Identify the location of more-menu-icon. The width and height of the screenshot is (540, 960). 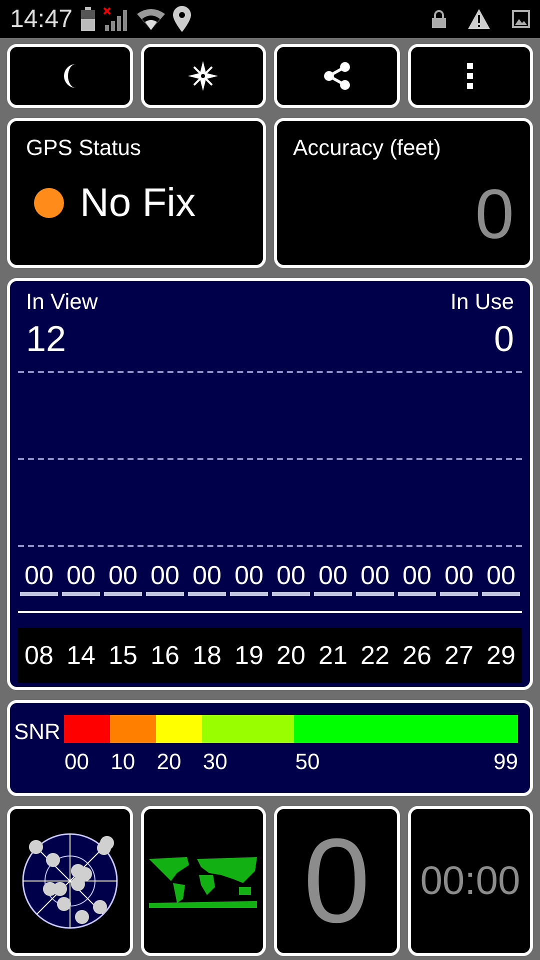
(470, 76).